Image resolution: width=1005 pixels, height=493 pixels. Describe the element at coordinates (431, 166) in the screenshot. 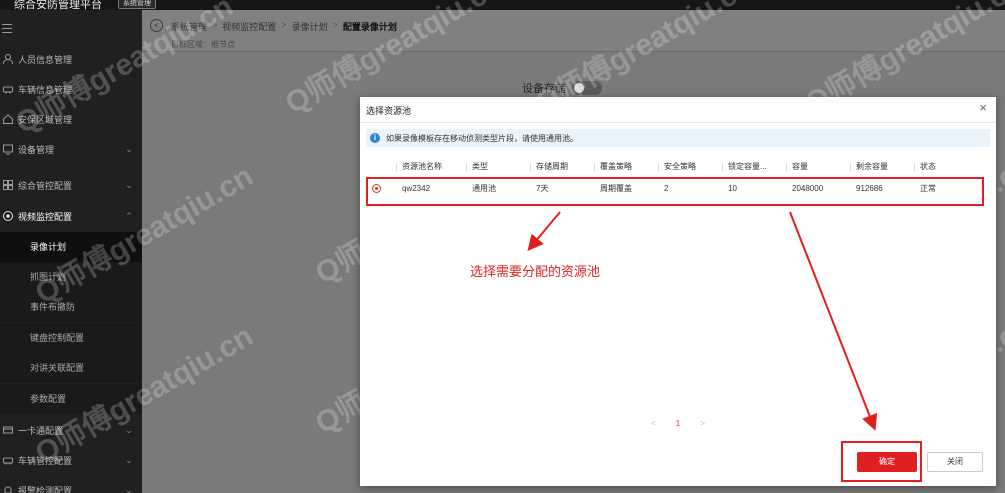

I see `table-header-cell: 资源池名称` at that location.